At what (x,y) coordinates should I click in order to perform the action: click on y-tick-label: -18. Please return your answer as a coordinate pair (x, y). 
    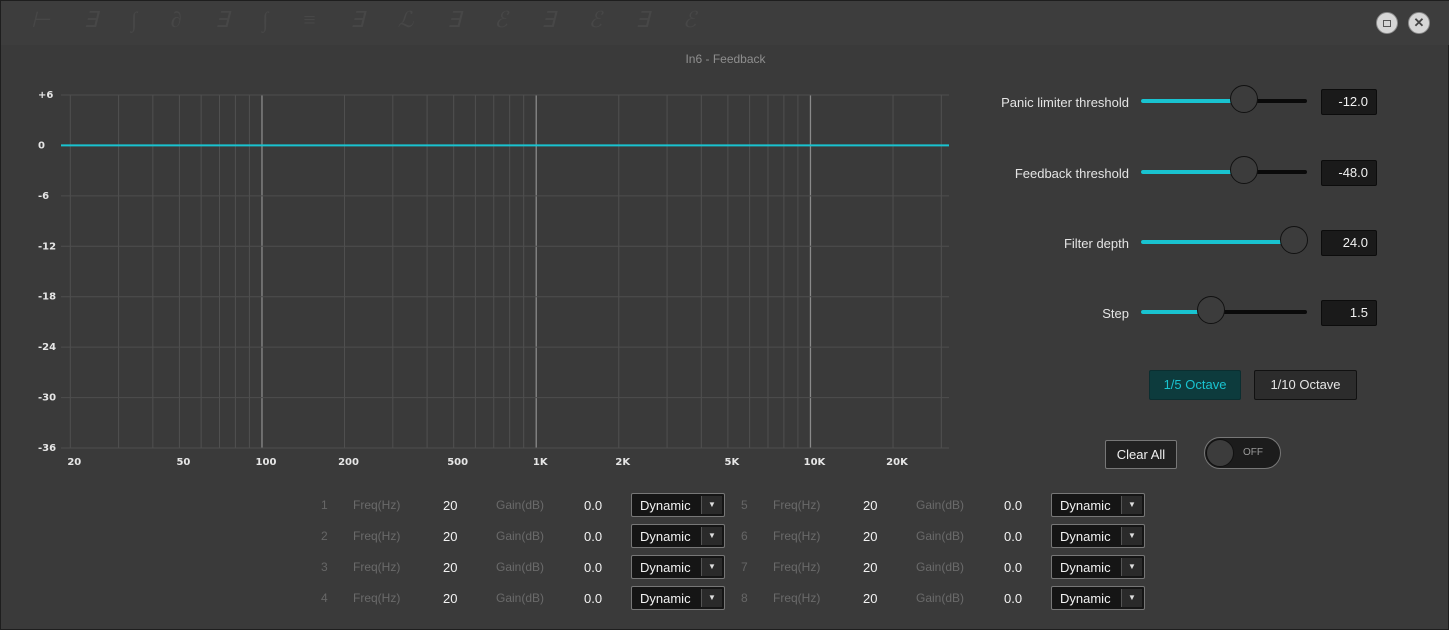
    Looking at the image, I should click on (47, 297).